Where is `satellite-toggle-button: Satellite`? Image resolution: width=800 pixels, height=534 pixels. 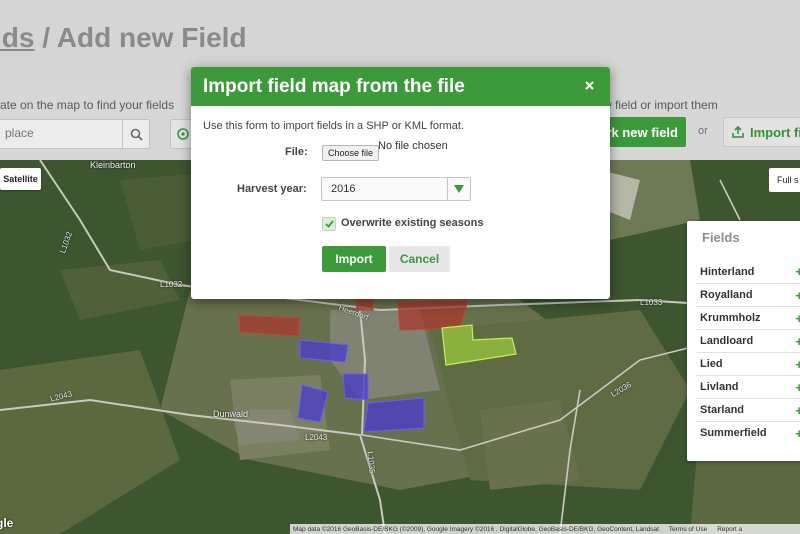
satellite-toggle-button: Satellite is located at coordinates (20, 179).